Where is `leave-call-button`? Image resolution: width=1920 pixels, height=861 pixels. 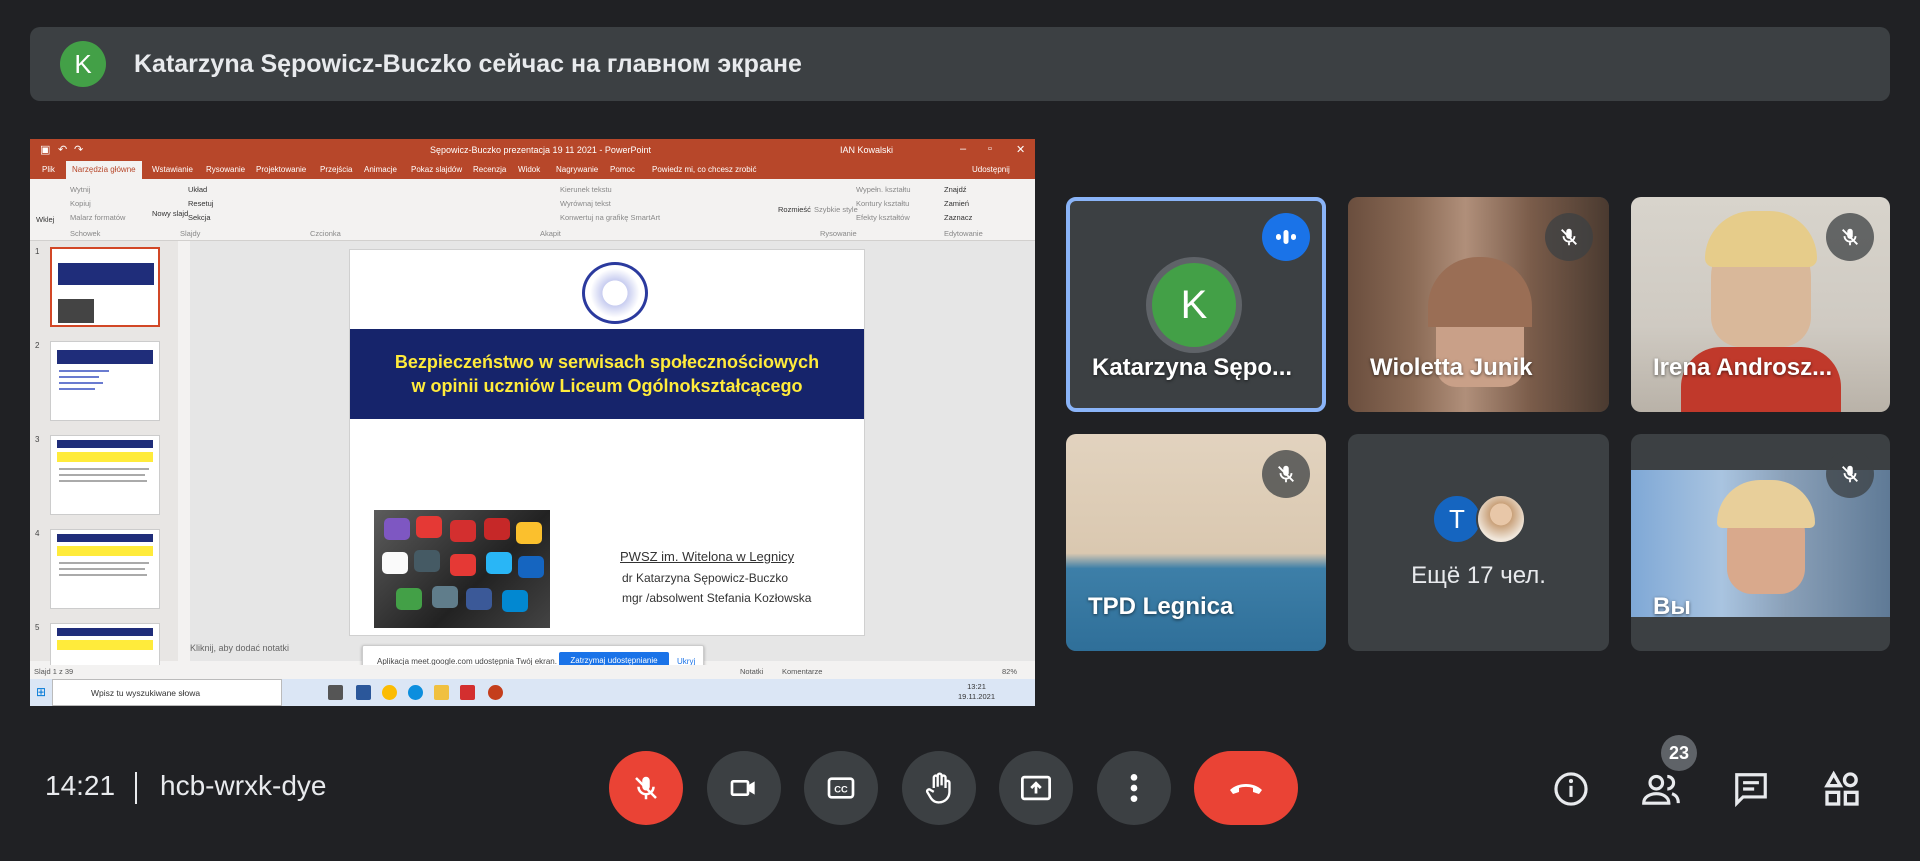
leave-call-button is located at coordinates (1246, 788).